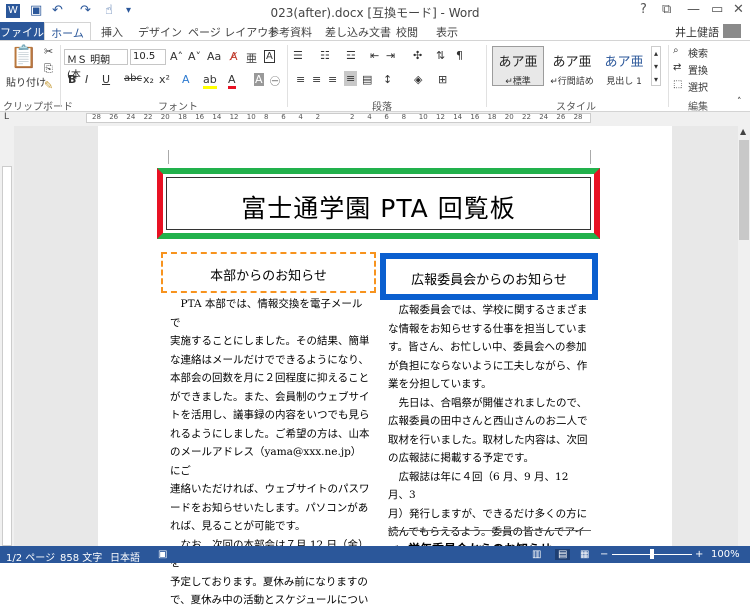 This screenshot has width=750, height=610. What do you see at coordinates (269, 600) in the screenshot?
I see `body-line: で、夏休み中の活動とスケジュールについ` at bounding box center [269, 600].